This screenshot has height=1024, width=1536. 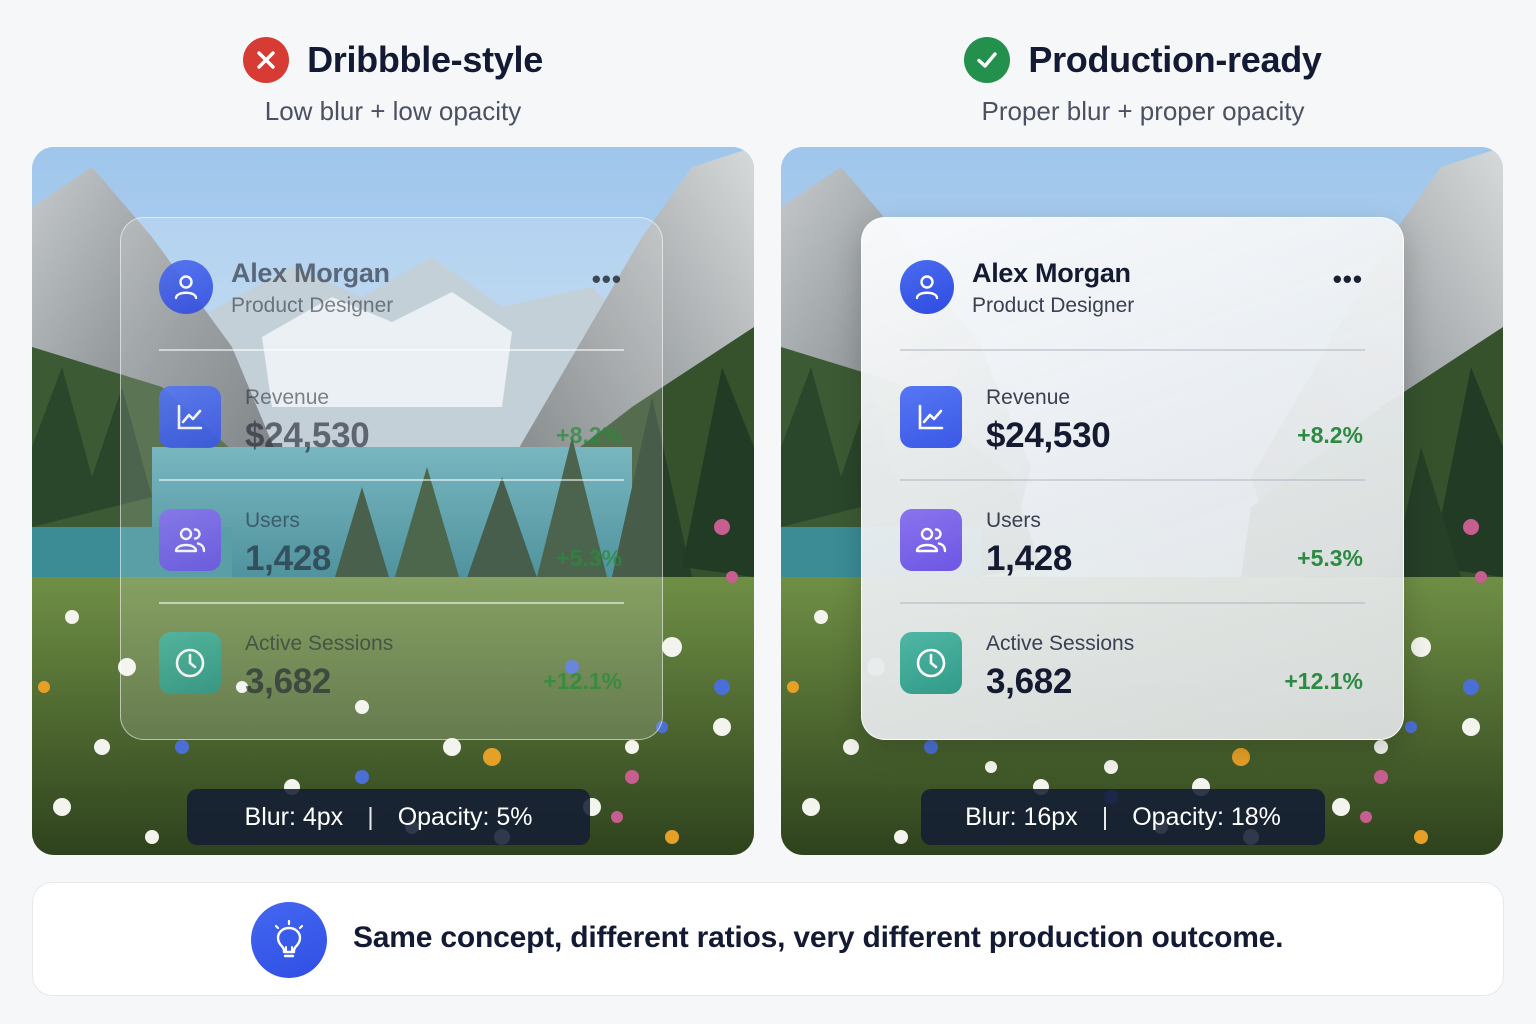 What do you see at coordinates (1123, 817) in the screenshot?
I see `settings-caption-pill: Blur: 16px | Opacity: 18%` at bounding box center [1123, 817].